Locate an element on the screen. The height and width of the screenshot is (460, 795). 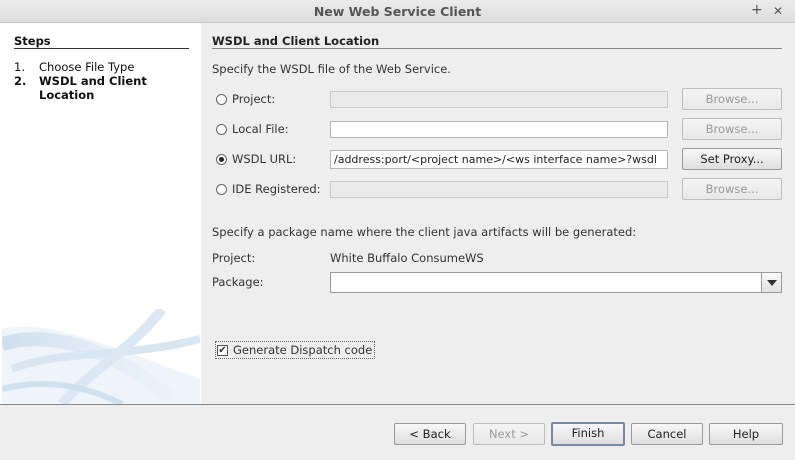
close-icon: ✕ is located at coordinates (778, 11).